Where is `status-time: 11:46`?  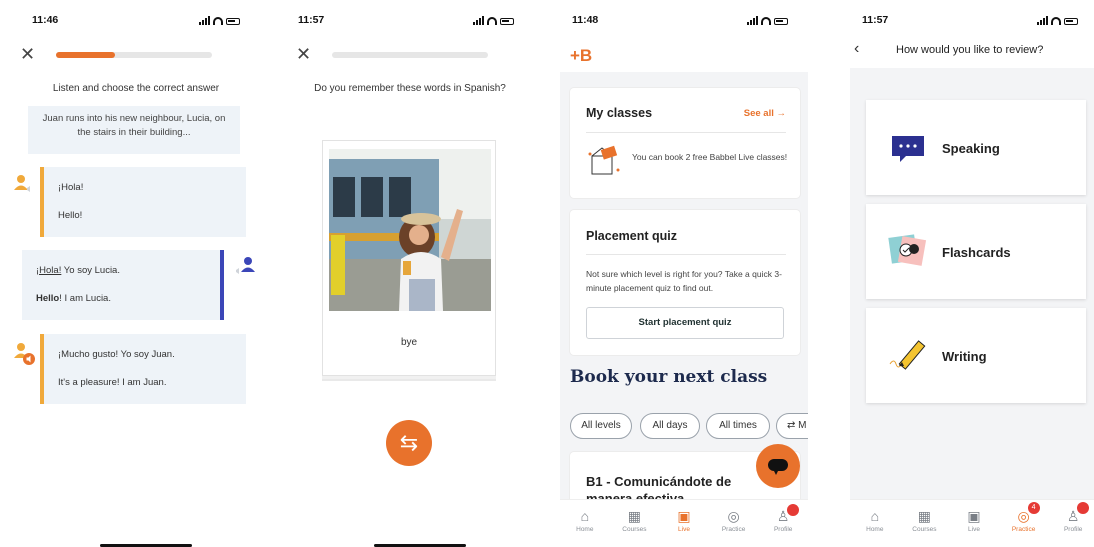 status-time: 11:46 is located at coordinates (45, 20).